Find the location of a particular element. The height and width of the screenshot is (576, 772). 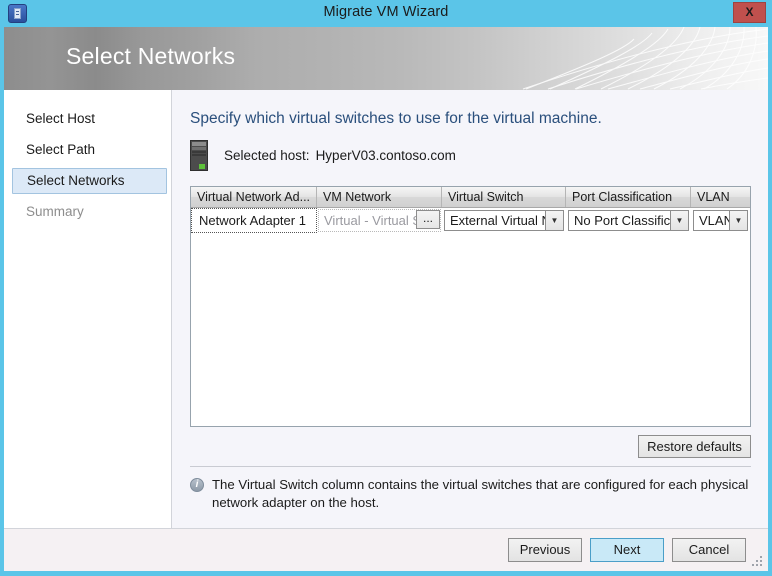

sidebar-item-summary: Summary is located at coordinates (55, 211).